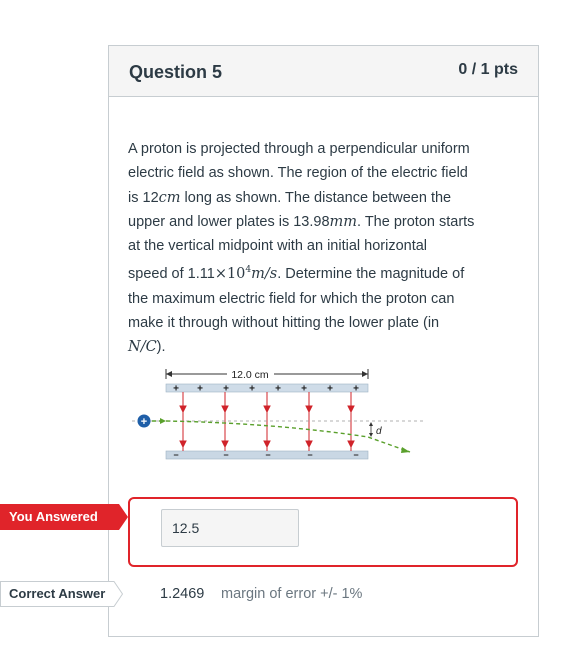 The image size is (569, 653). Describe the element at coordinates (267, 421) in the screenshot. I see `field-lines` at that location.